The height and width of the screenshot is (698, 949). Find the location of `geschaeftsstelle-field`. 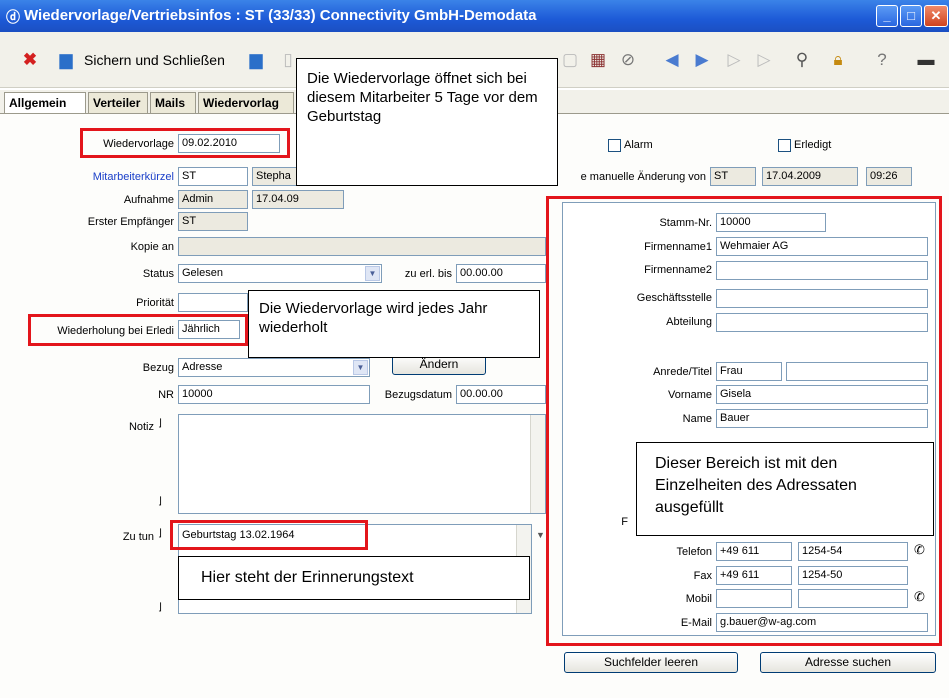

geschaeftsstelle-field is located at coordinates (822, 298).